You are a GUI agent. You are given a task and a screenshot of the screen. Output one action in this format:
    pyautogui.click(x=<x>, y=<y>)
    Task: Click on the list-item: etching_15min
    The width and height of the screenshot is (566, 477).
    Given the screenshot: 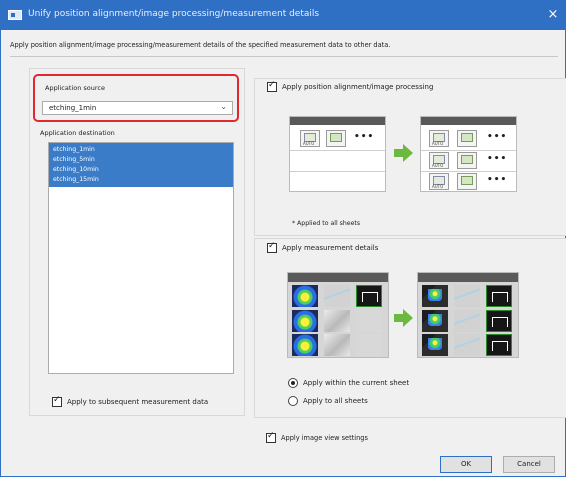 What is the action you would take?
    pyautogui.click(x=76, y=179)
    